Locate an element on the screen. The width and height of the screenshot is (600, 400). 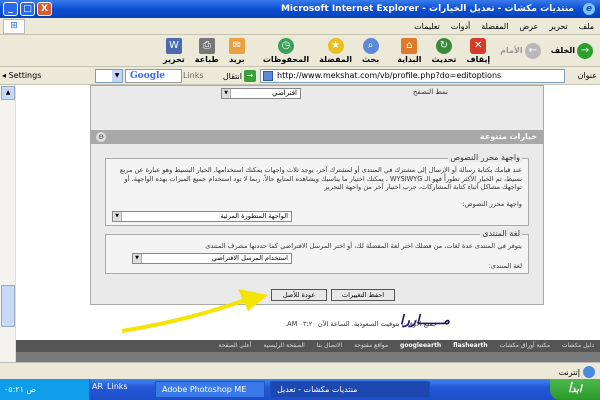
stop-button: ✕ إيقاف is located at coordinates (478, 51).